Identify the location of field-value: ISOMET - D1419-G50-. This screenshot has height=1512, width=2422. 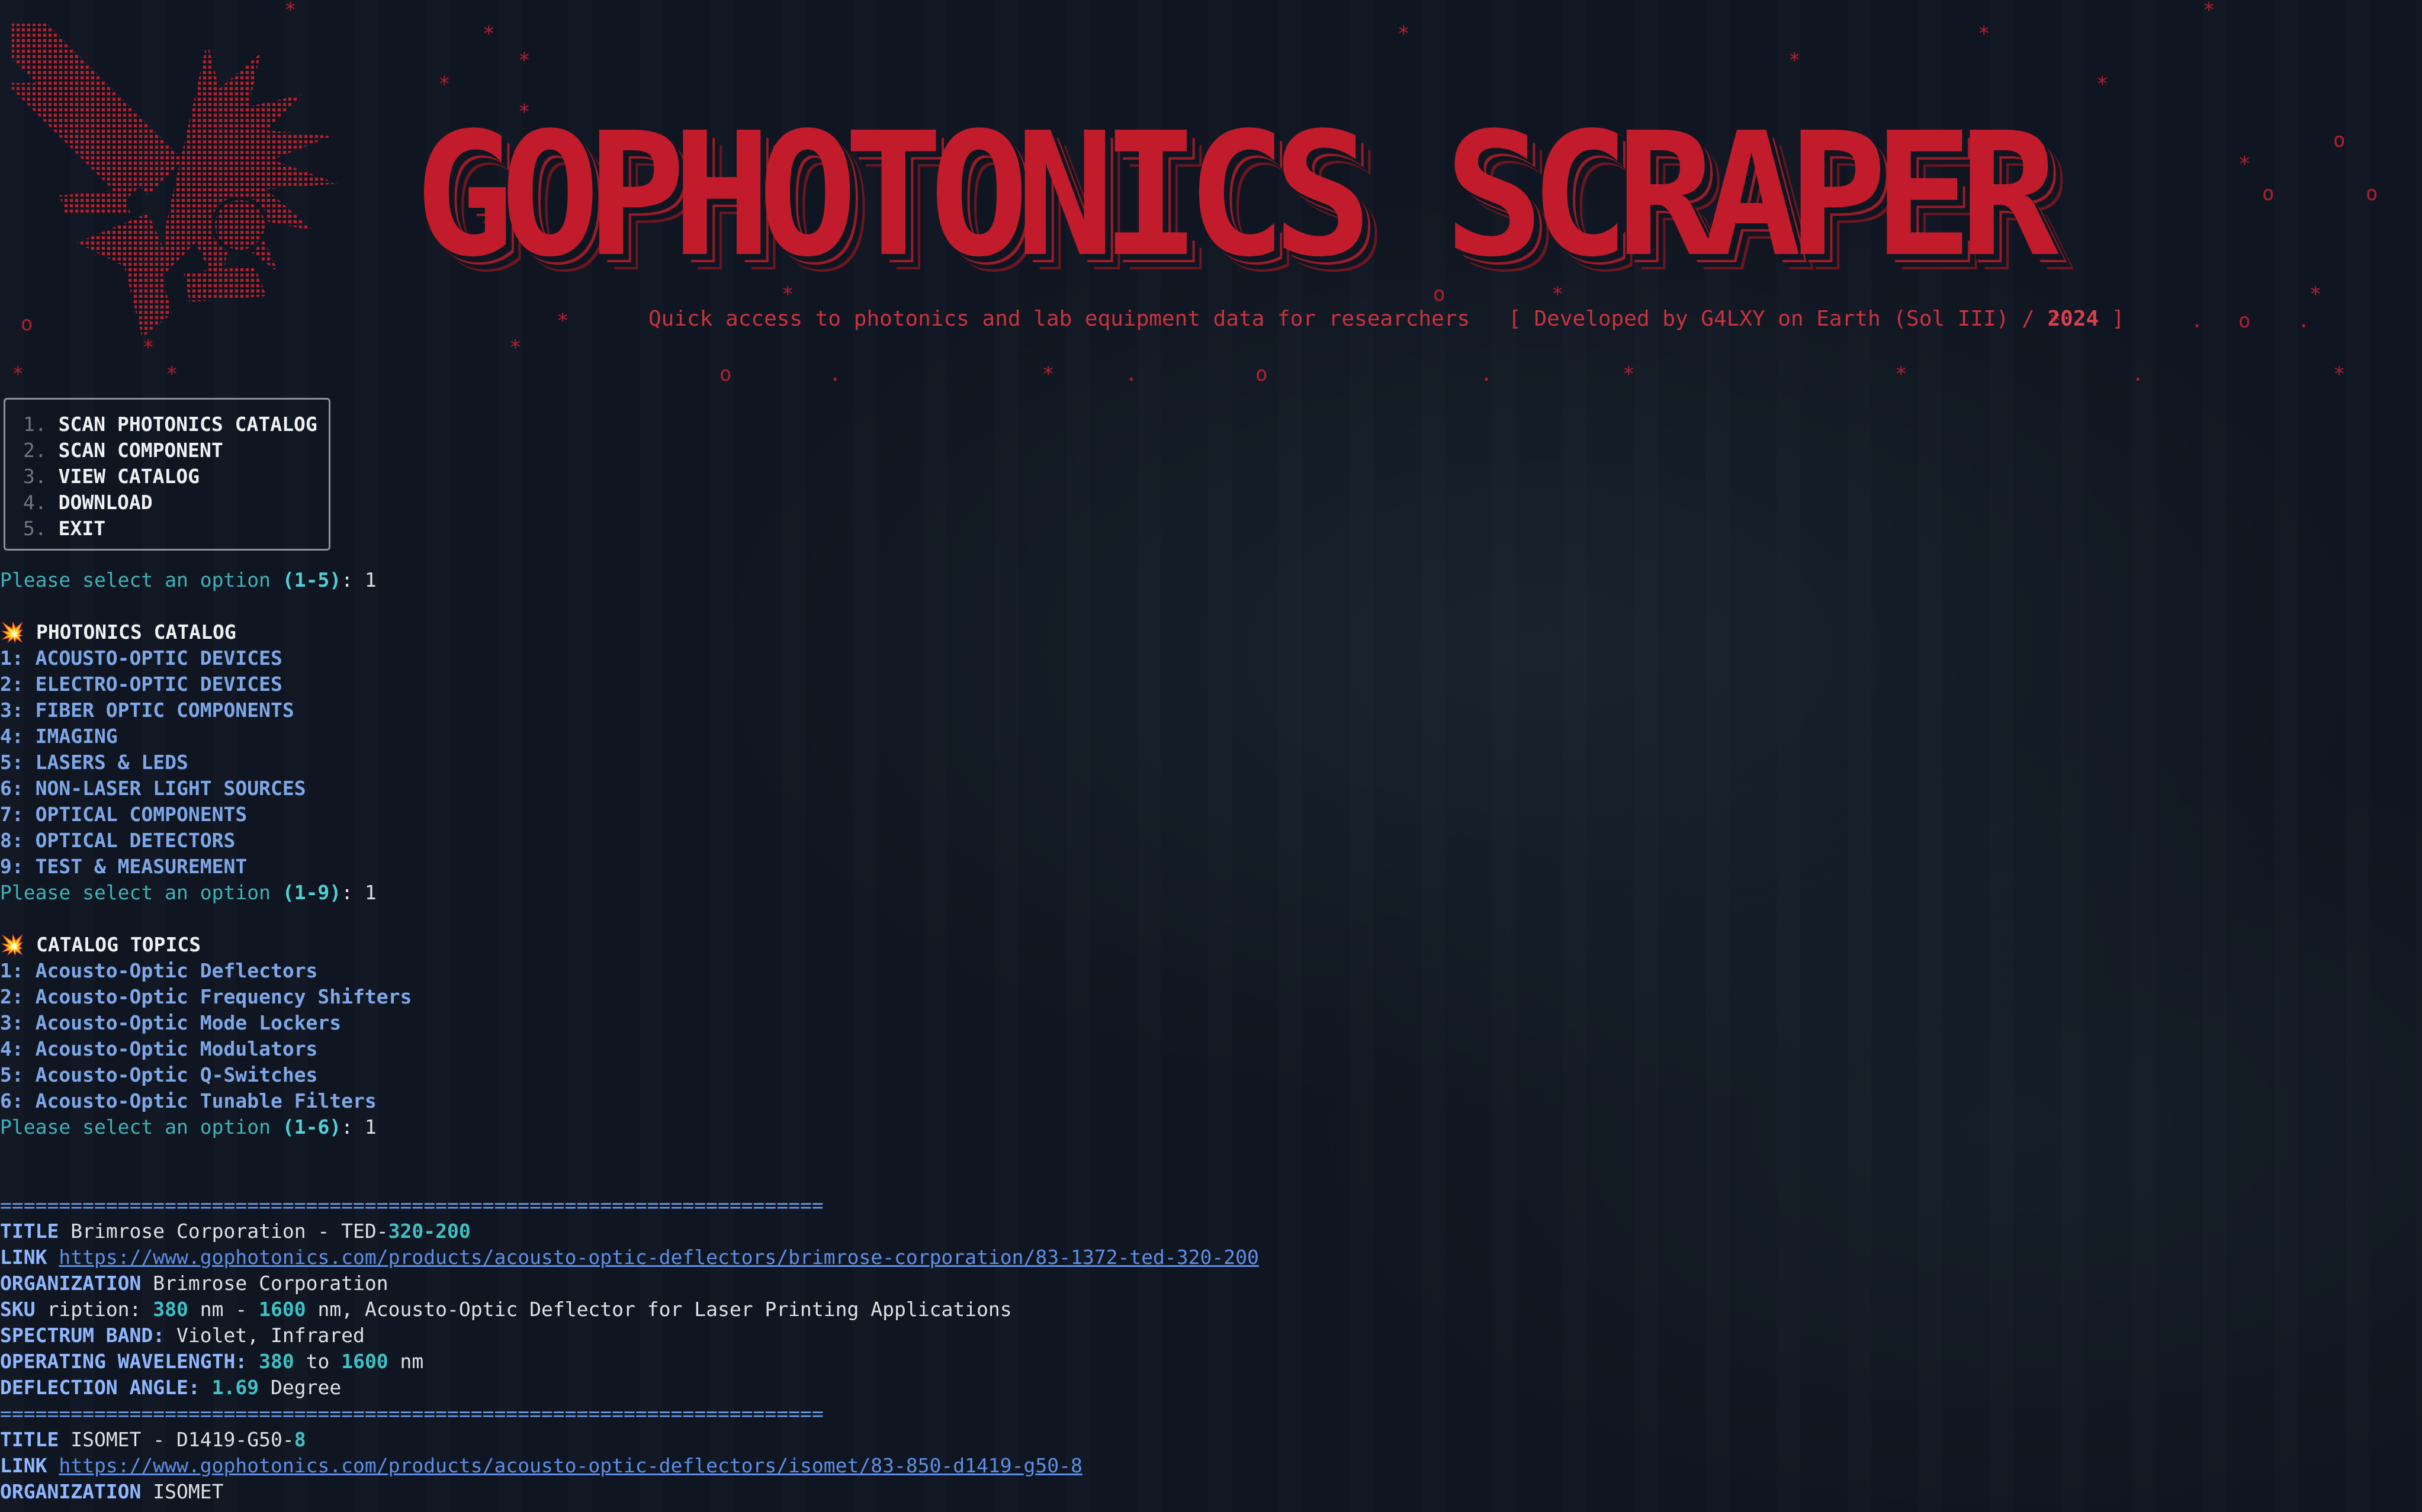
(176, 1439).